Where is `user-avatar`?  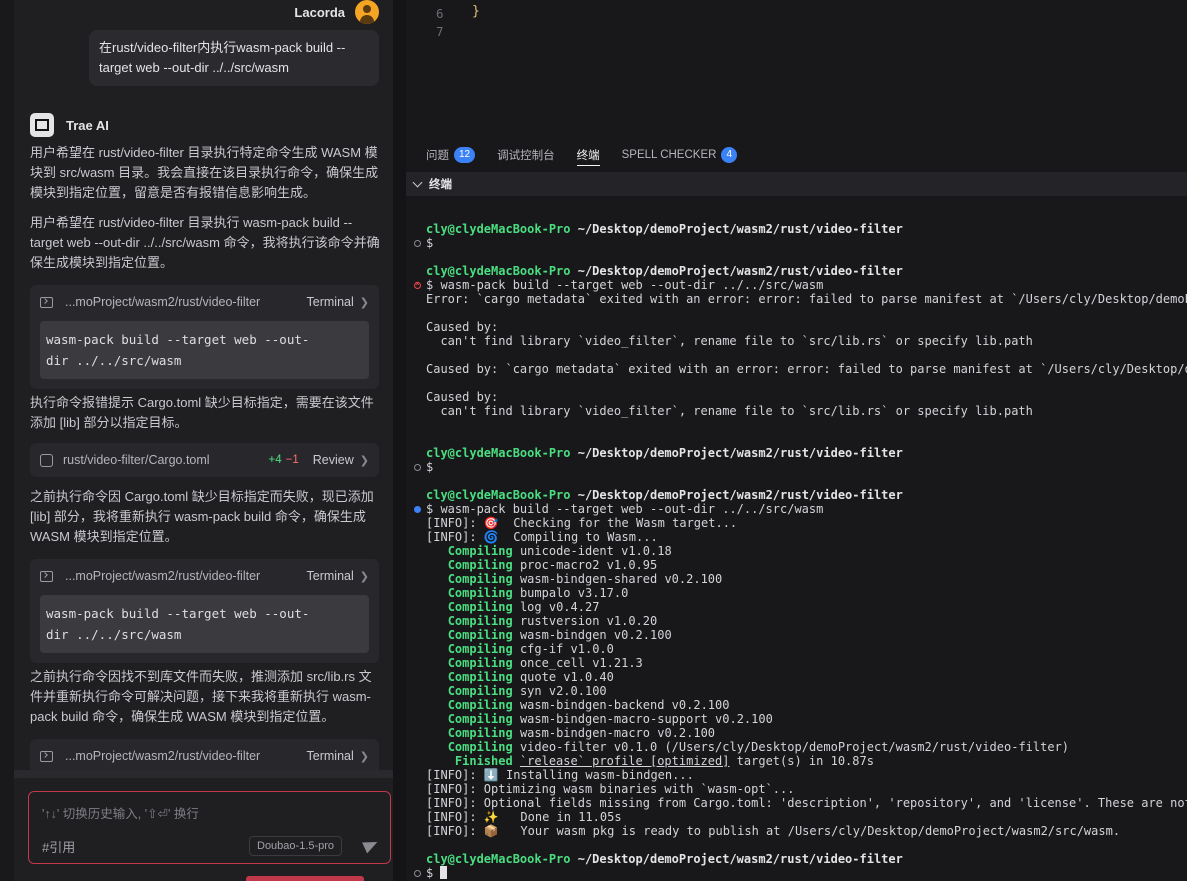 user-avatar is located at coordinates (367, 12).